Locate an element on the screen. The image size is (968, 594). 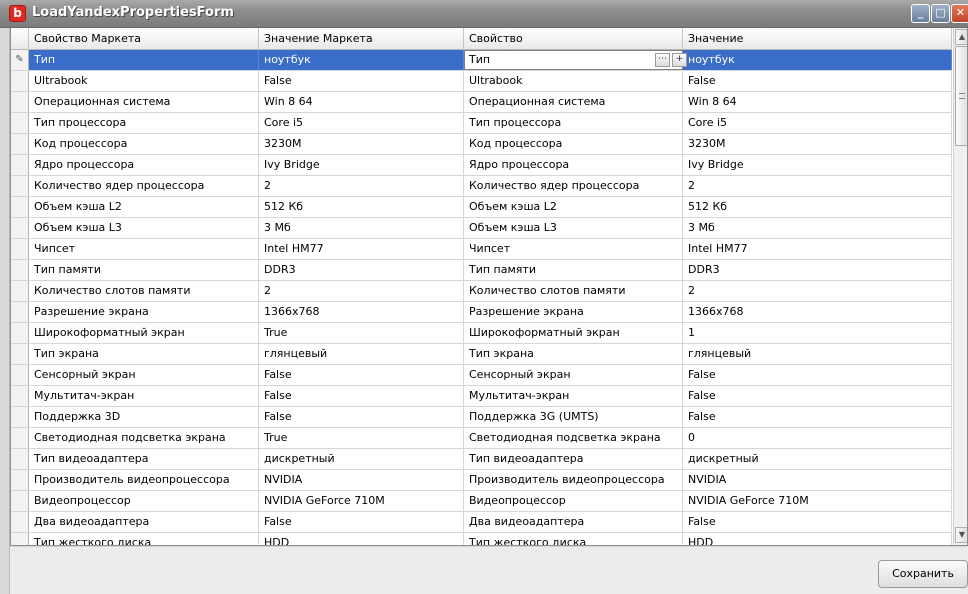
table-row: Чипсет Intel HM77 Чипсет Intel HM77 is located at coordinates (481, 249).